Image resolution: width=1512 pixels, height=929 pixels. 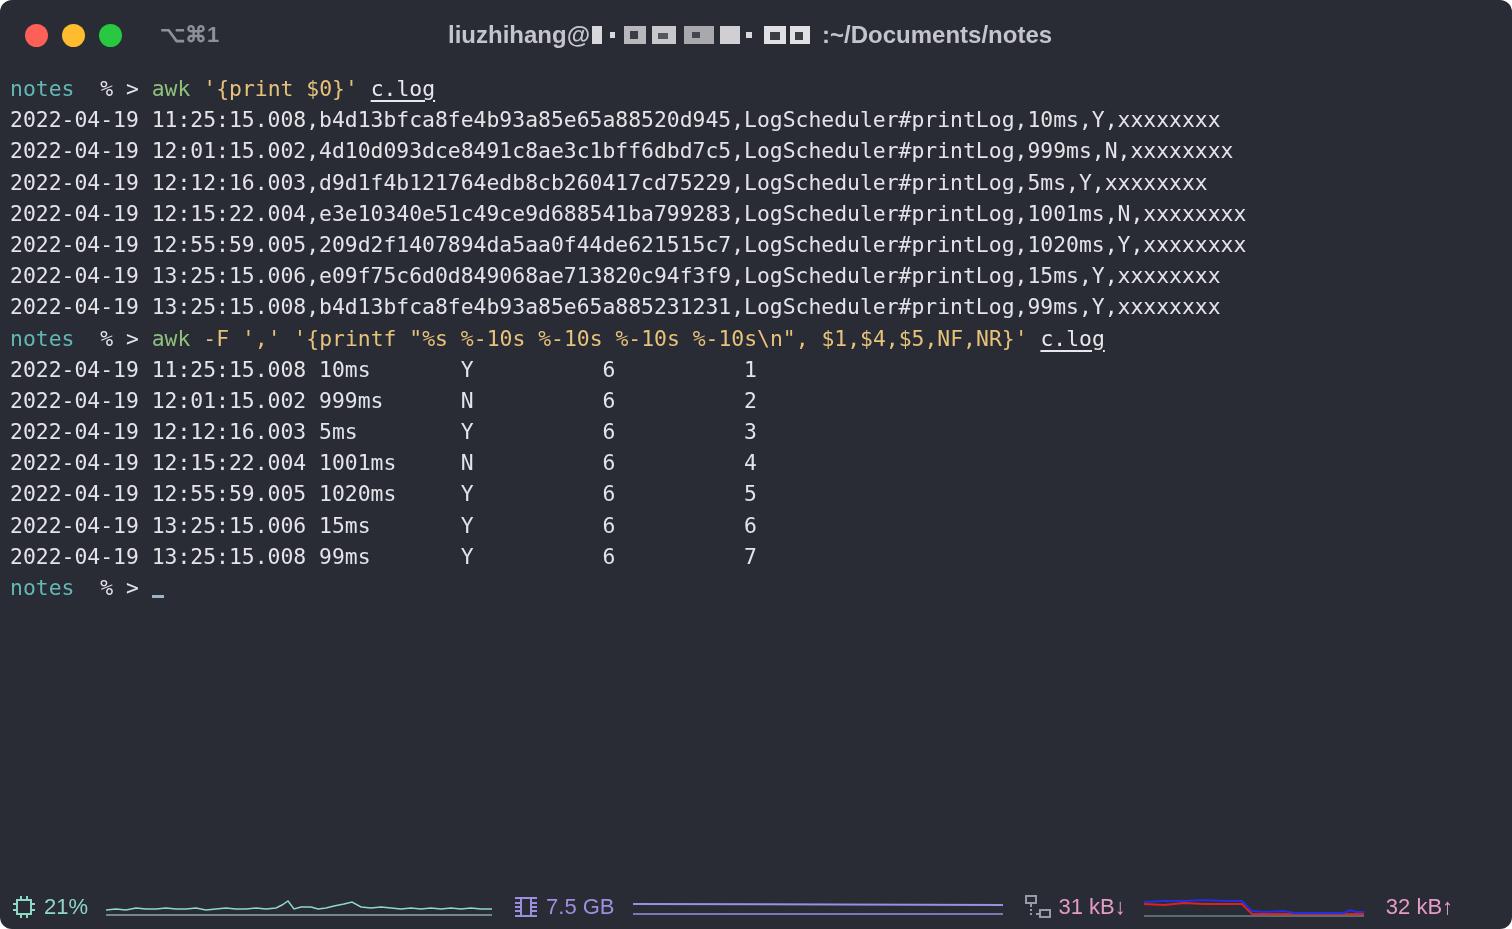 What do you see at coordinates (580, 907) in the screenshot?
I see `memory-usage: 7.5 GB` at bounding box center [580, 907].